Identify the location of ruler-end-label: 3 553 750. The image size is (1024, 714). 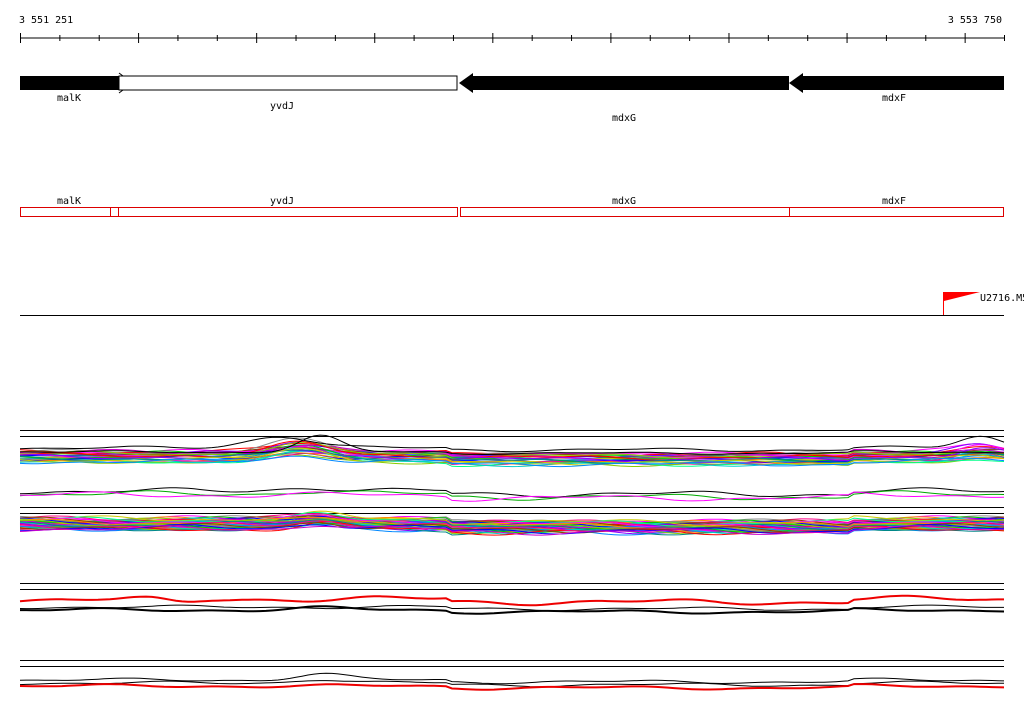
(975, 20).